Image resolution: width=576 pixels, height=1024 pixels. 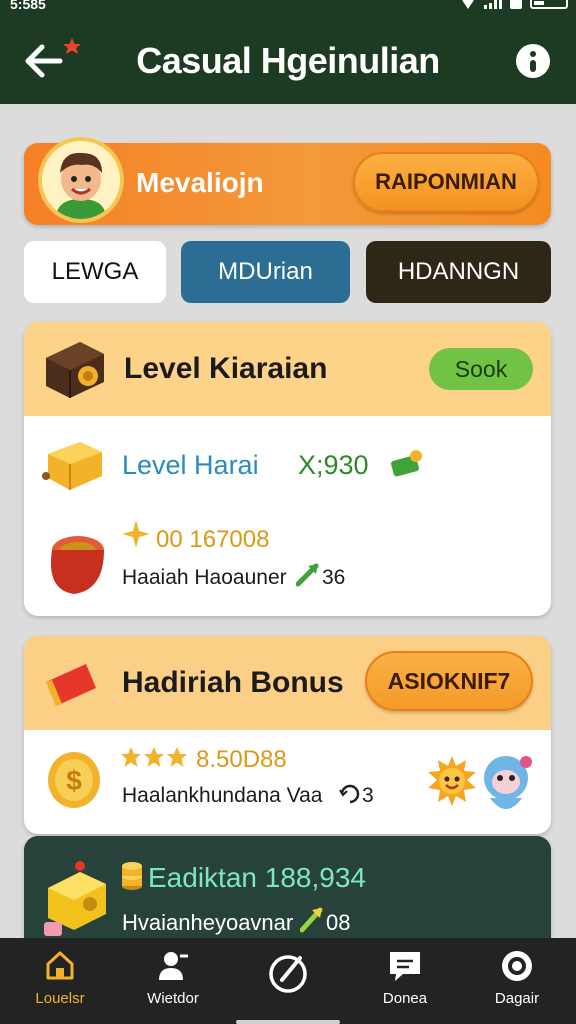 What do you see at coordinates (446, 182) in the screenshot?
I see `profile-action-button: RAIPONMIAN` at bounding box center [446, 182].